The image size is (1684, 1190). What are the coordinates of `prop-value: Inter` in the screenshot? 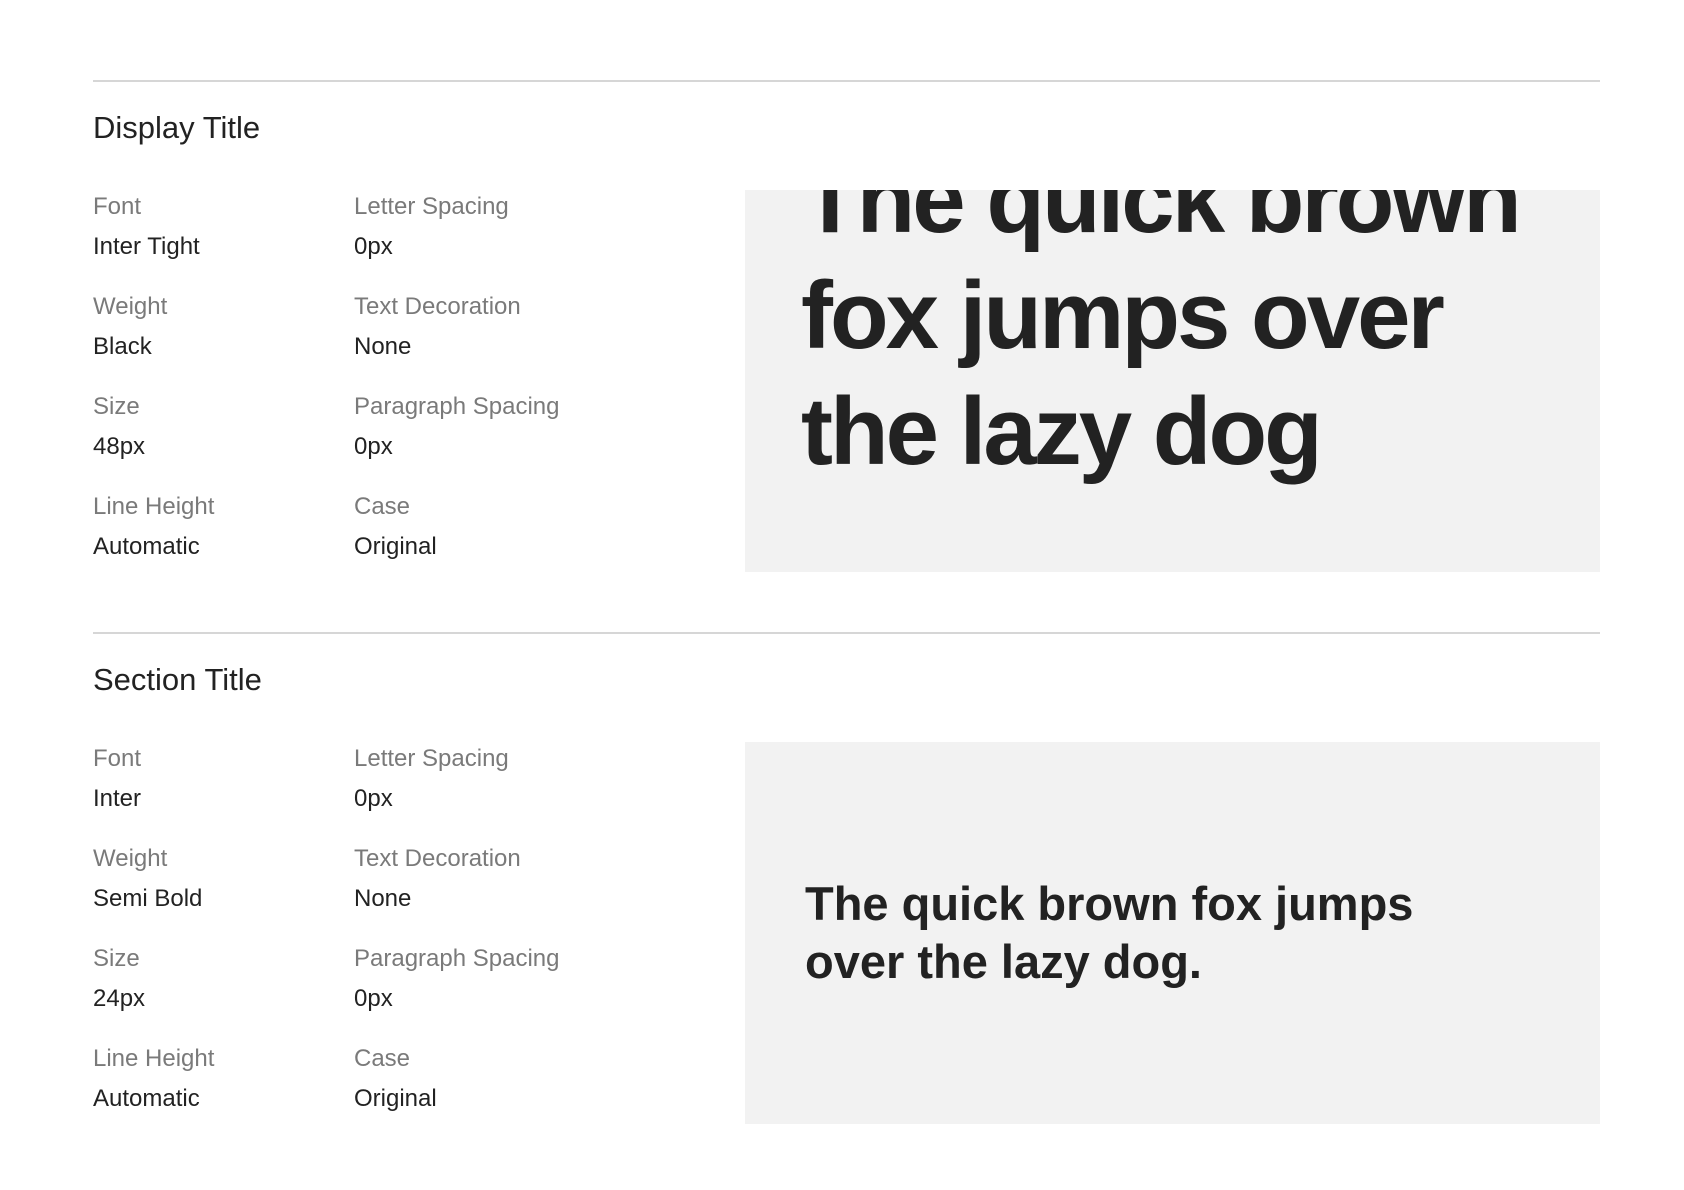 It's located at (117, 798).